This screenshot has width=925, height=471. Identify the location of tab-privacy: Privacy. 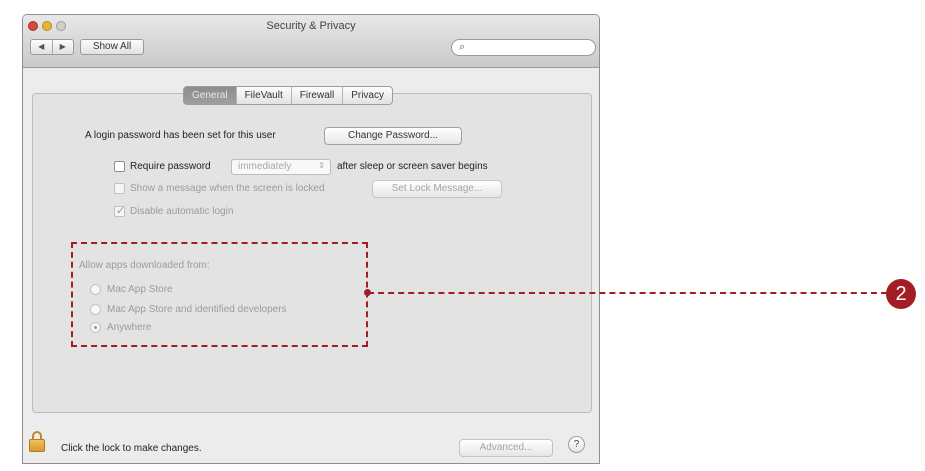
(367, 95).